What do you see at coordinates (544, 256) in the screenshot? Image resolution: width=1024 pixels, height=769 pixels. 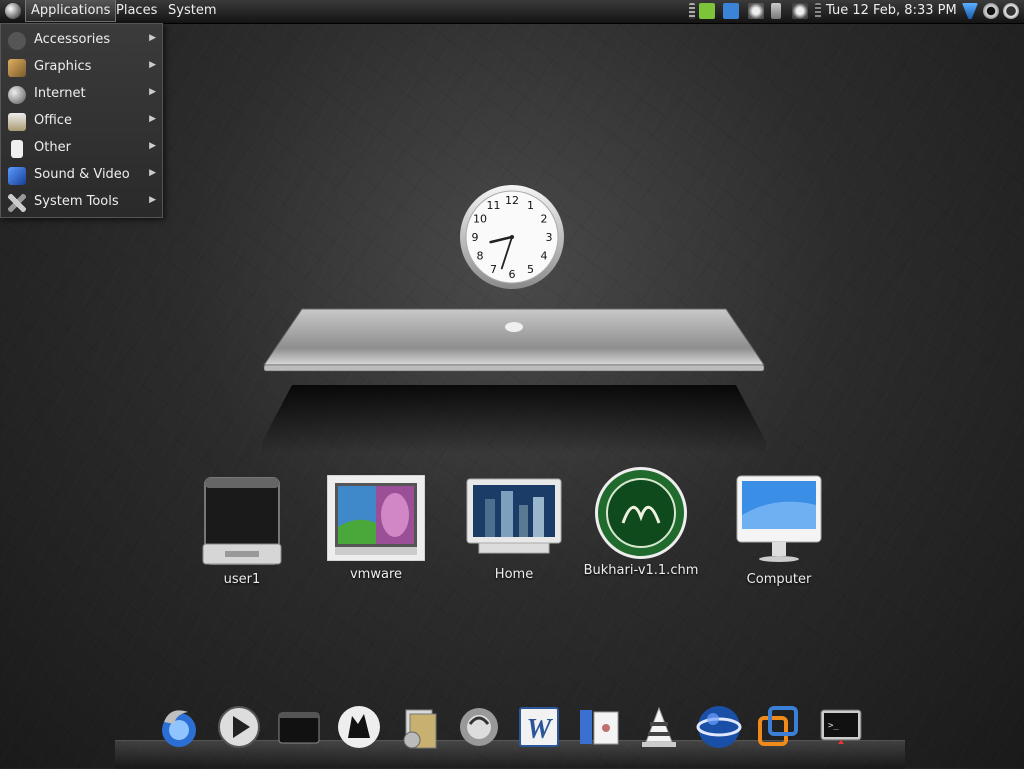 I see `clock-numeral: 4` at bounding box center [544, 256].